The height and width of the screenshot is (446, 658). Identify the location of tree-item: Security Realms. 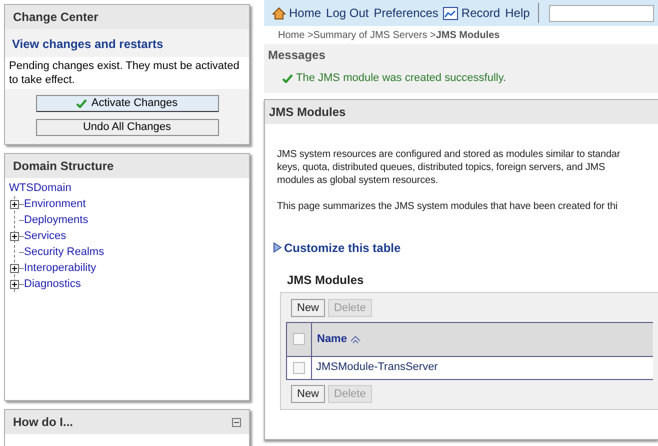
(64, 252).